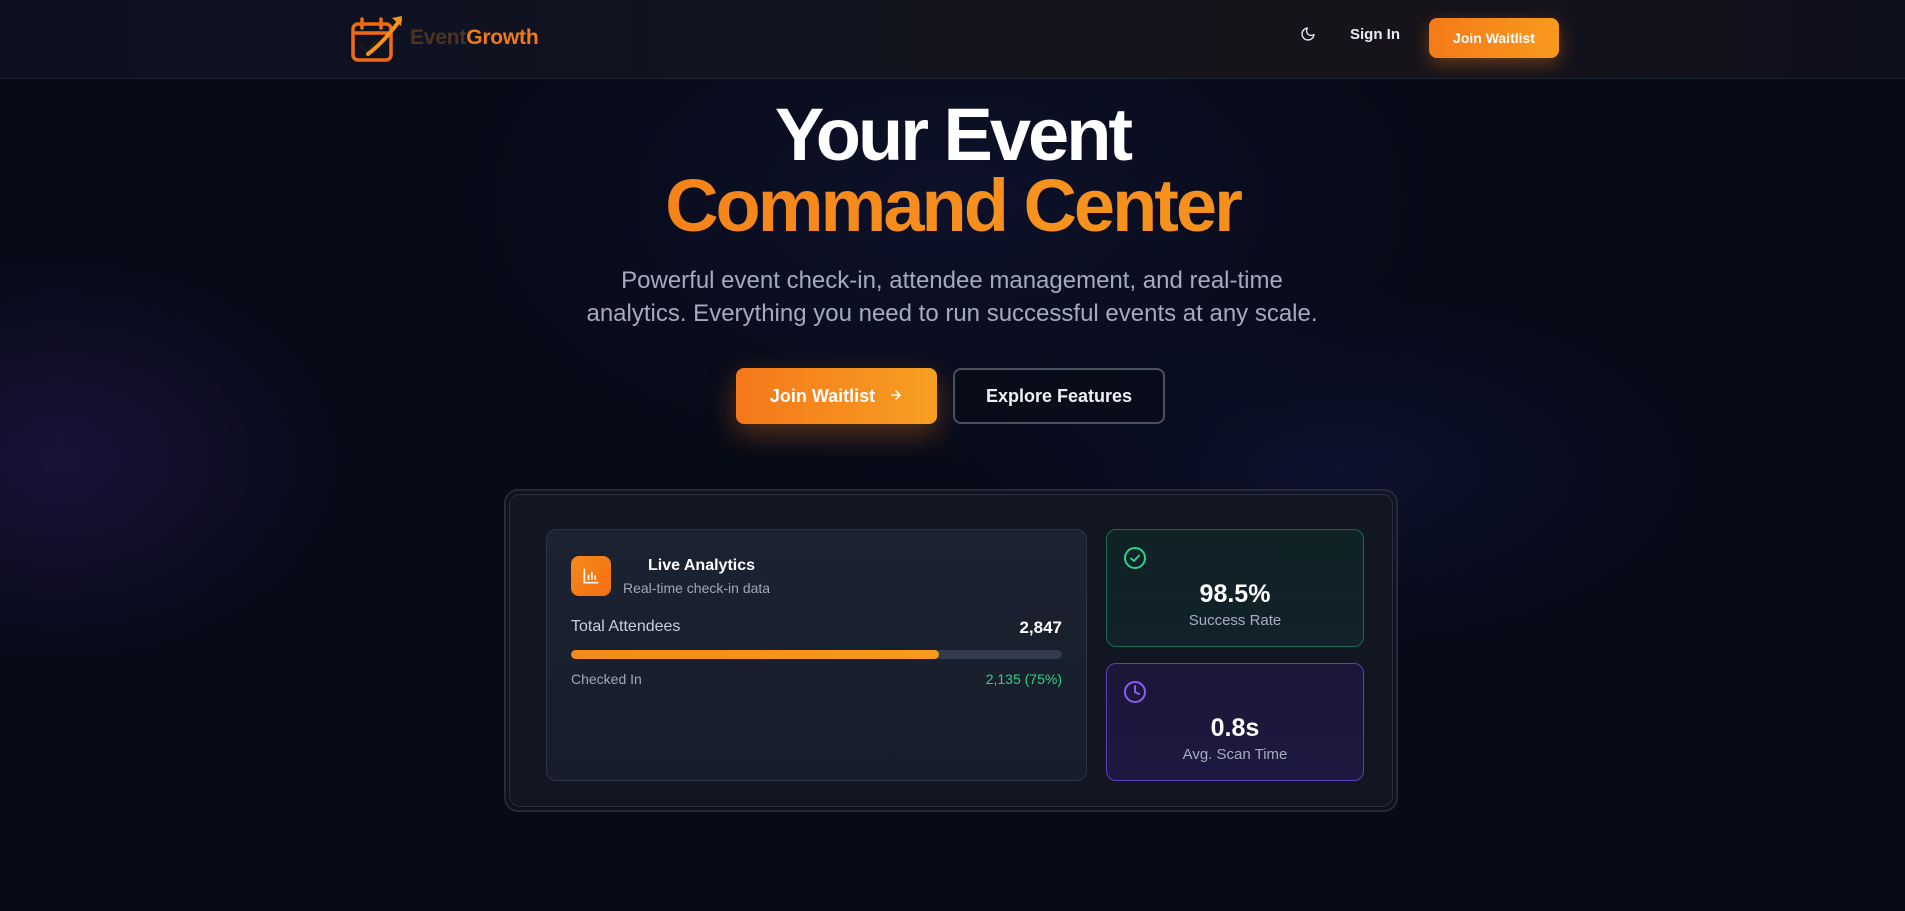 This screenshot has width=1905, height=911. Describe the element at coordinates (1235, 754) in the screenshot. I see `scan-time-label: Avg. Scan Time` at that location.